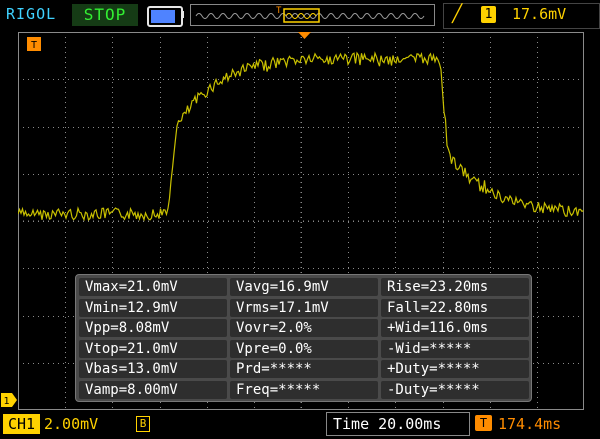 The image size is (600, 439). What do you see at coordinates (483, 423) in the screenshot?
I see `trigger-offset-icon: T` at bounding box center [483, 423].